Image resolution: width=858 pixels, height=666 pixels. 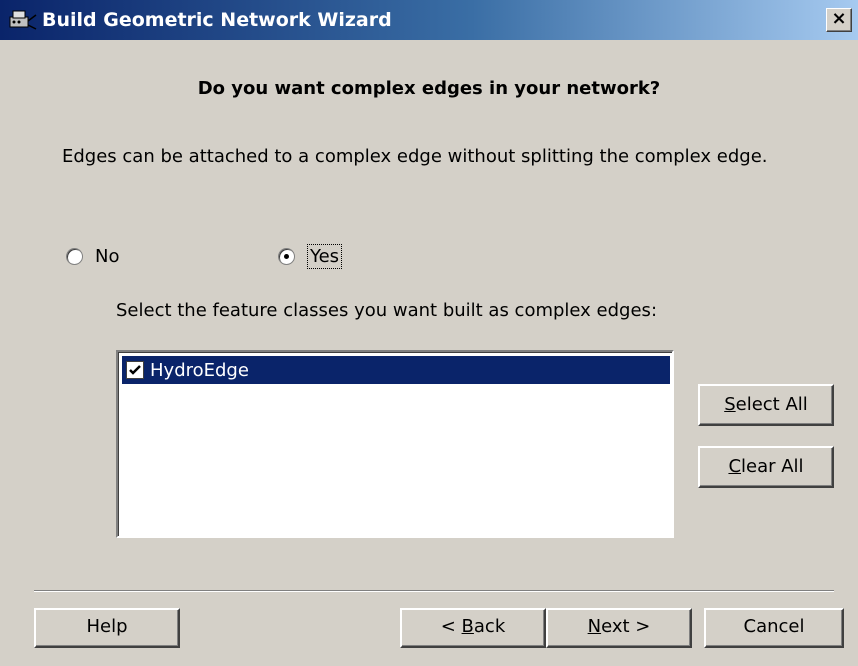 What do you see at coordinates (771, 404) in the screenshot?
I see `select-all-label: elect All` at bounding box center [771, 404].